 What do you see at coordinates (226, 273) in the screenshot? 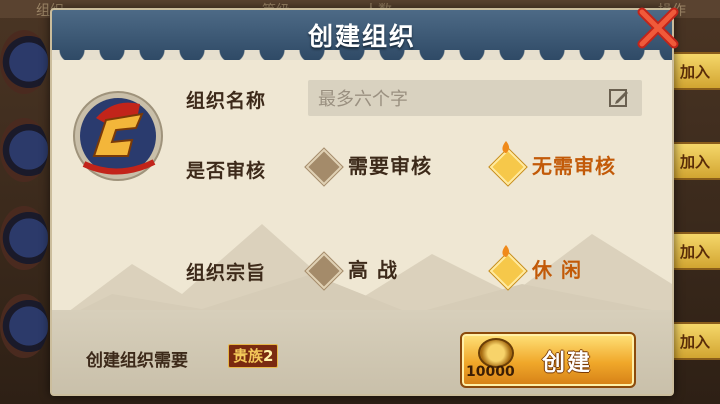
I see `purpose-label: 组织宗旨` at bounding box center [226, 273].